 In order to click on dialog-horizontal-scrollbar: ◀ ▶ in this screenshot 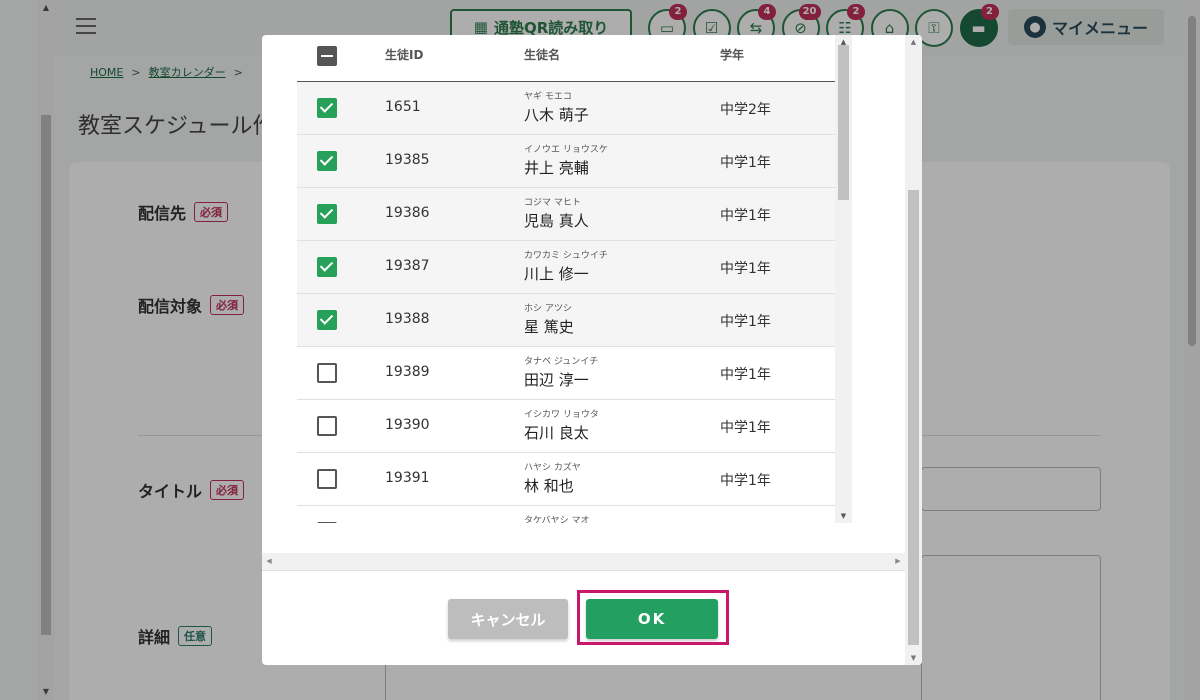, I will do `click(583, 561)`.